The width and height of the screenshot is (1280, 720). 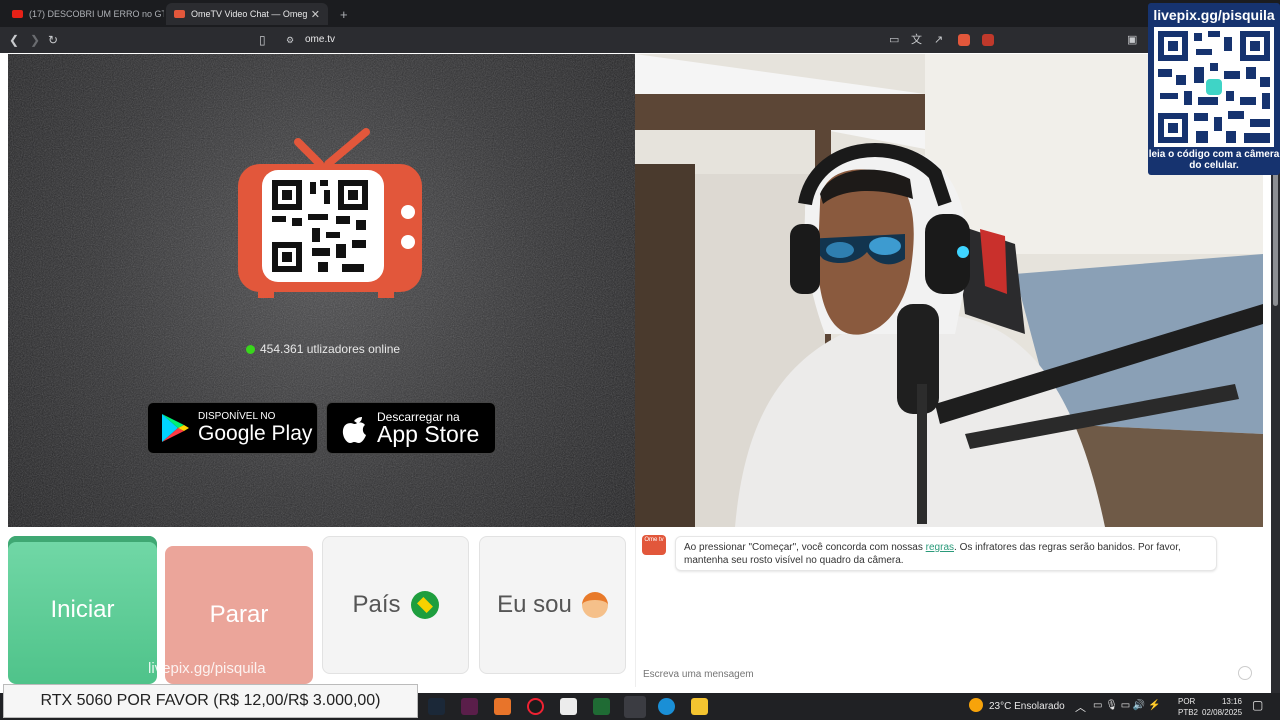 I want to click on tab-label: OmeTV Video Chat — Omegle, so click(x=249, y=14).